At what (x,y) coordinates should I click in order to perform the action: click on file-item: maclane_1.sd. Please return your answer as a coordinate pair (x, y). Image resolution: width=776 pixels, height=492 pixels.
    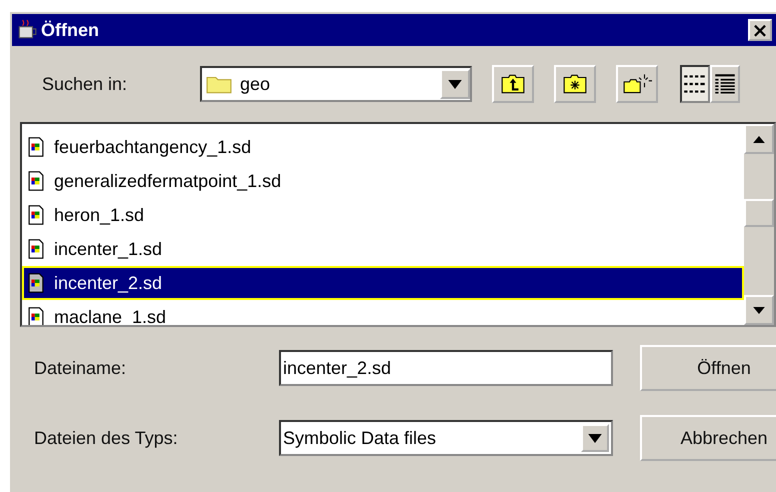
    Looking at the image, I should click on (383, 312).